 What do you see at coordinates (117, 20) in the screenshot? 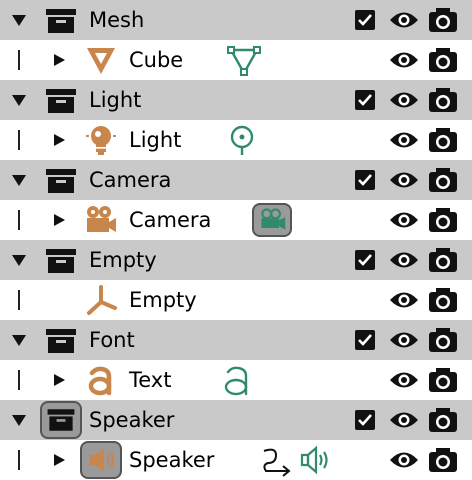
I see `collection-label: Mesh` at bounding box center [117, 20].